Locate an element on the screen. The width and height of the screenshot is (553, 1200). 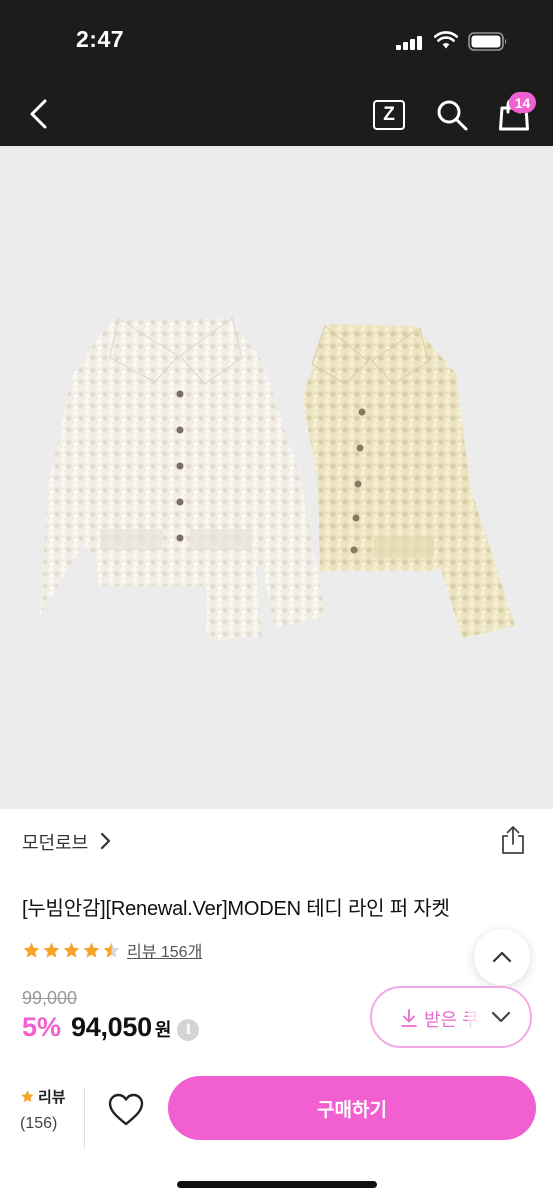
review-summary-count: (156) is located at coordinates (39, 1123).